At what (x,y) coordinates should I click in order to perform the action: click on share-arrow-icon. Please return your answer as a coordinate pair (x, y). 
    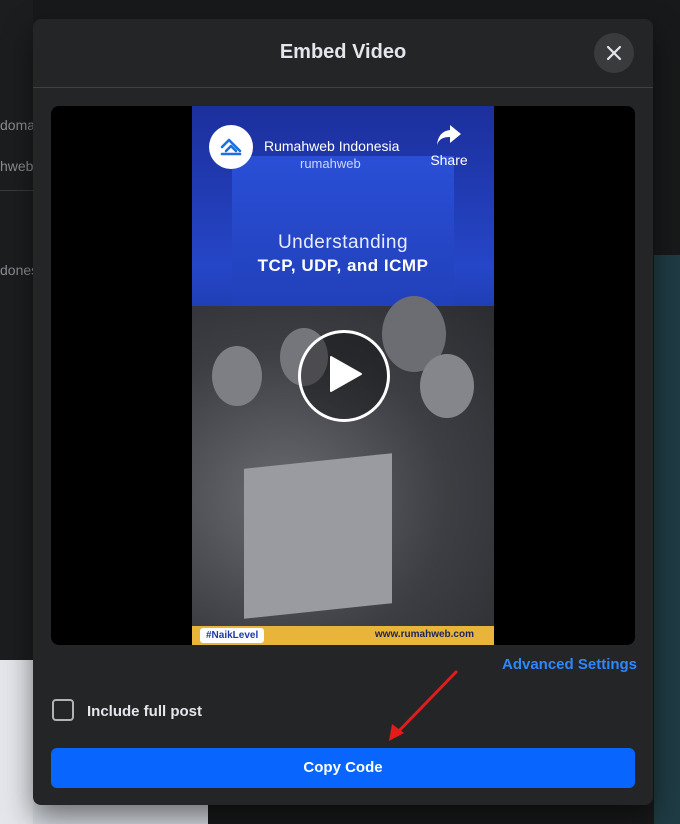
    Looking at the image, I should click on (449, 135).